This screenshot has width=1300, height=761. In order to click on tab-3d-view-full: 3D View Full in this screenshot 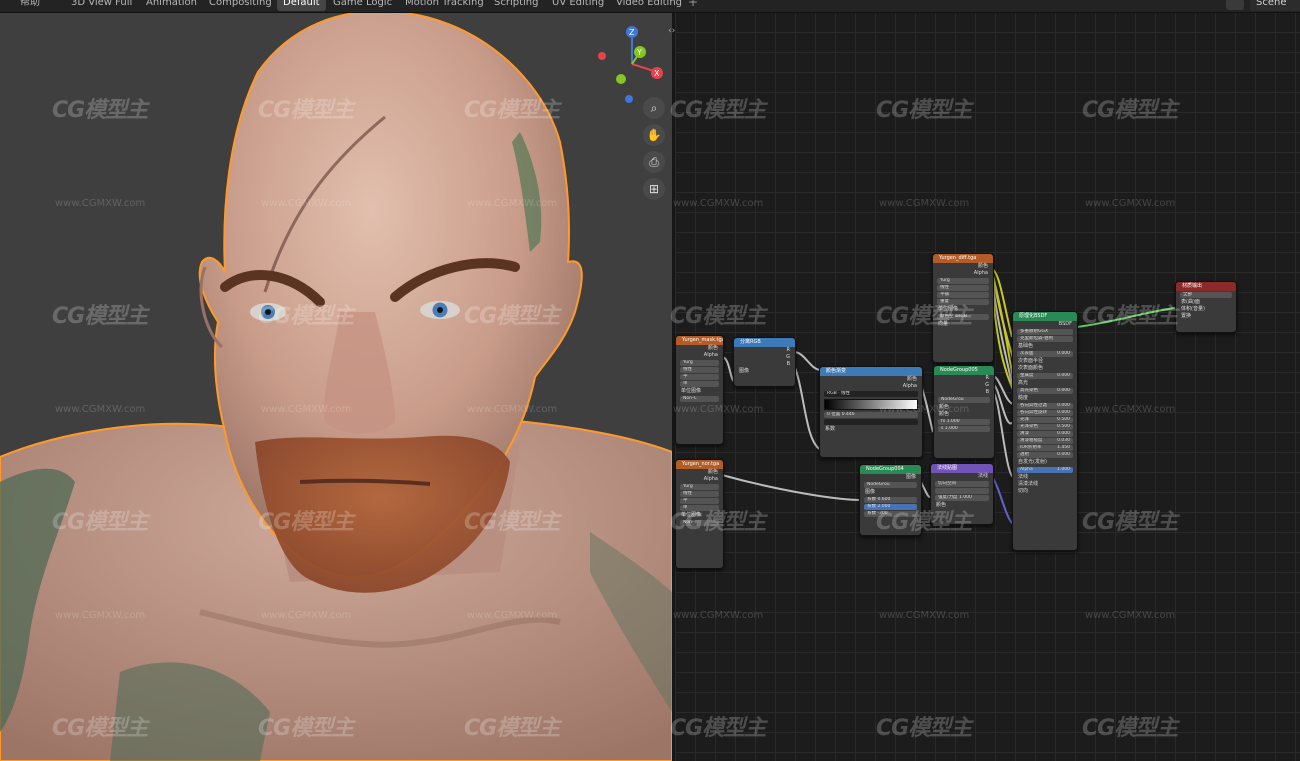, I will do `click(101, 5)`.